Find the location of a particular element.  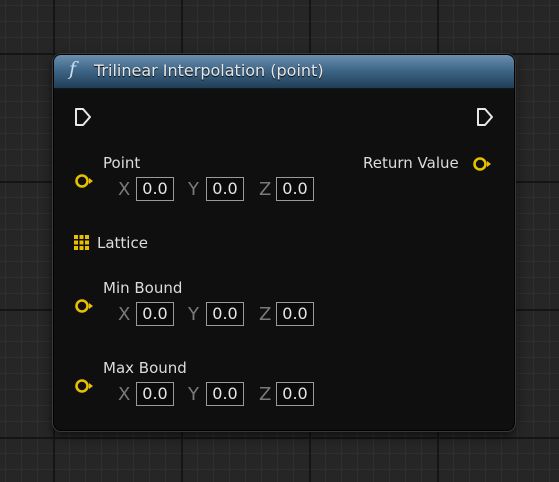

exec-out-icon is located at coordinates (485, 117).